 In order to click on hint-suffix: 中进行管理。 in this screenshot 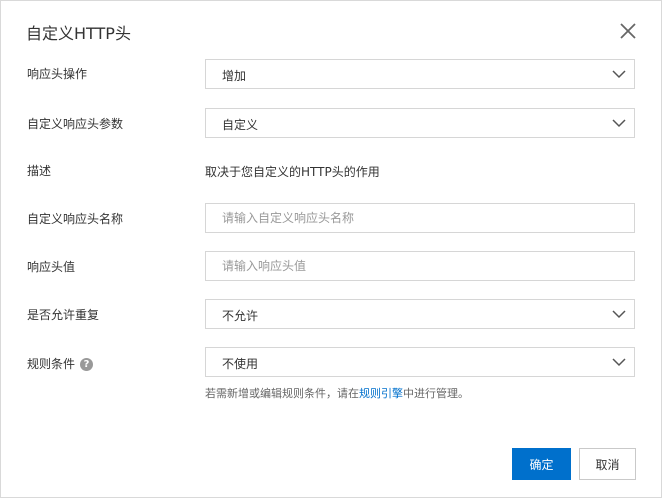, I will do `click(436, 393)`.